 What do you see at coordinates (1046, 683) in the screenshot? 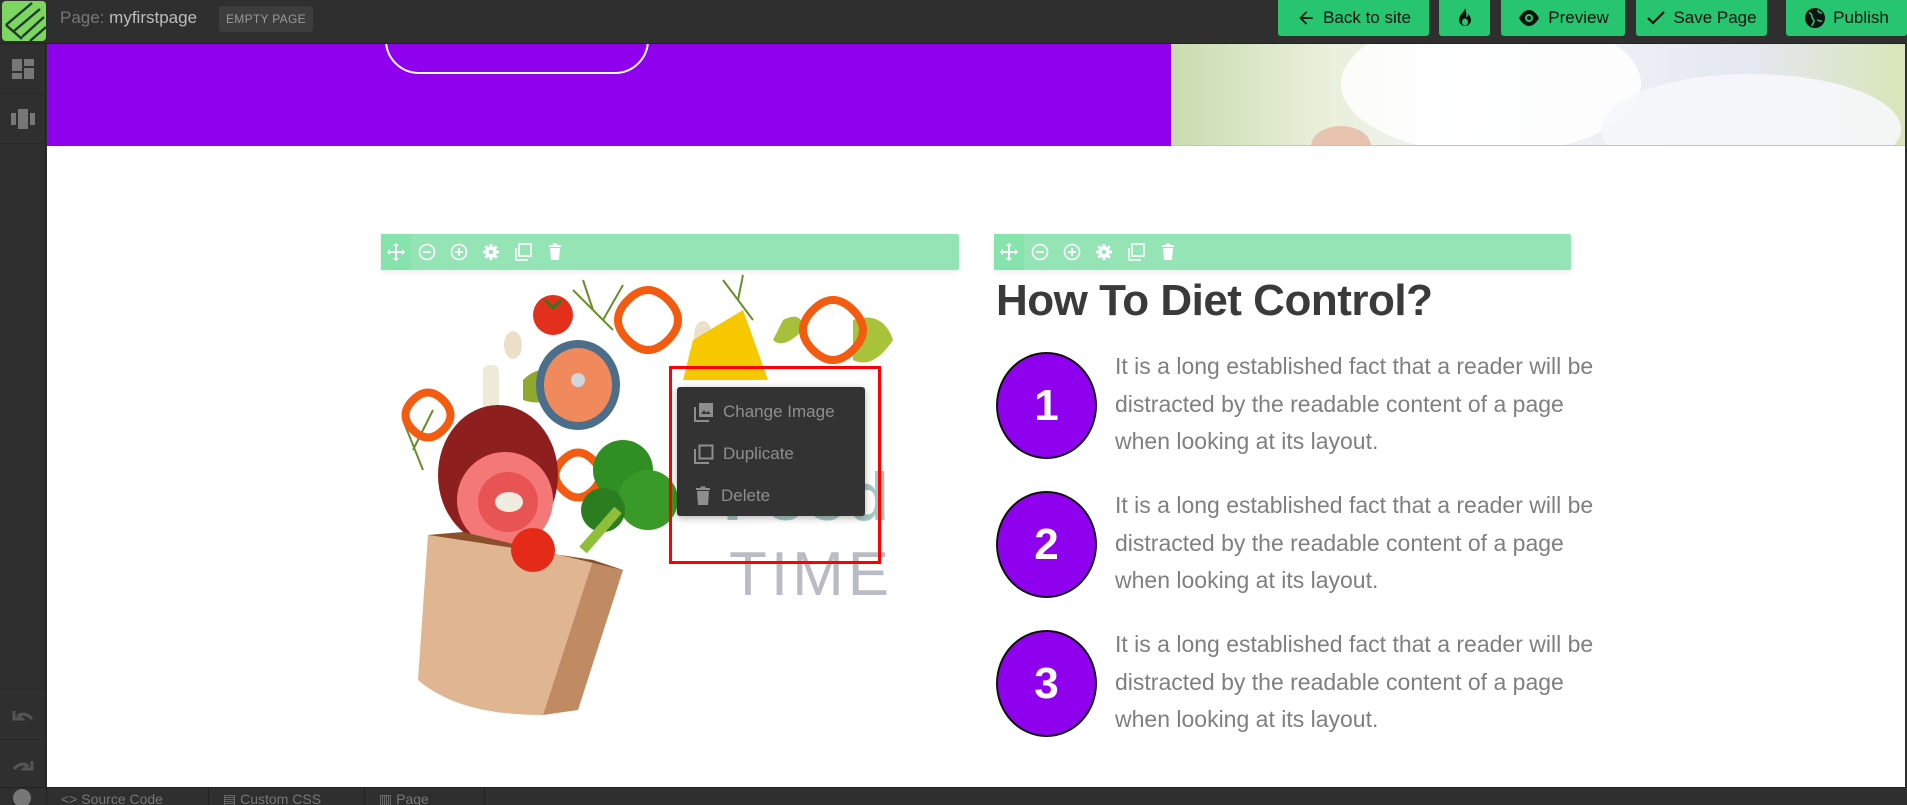
I see `step-number-badge: 3` at bounding box center [1046, 683].